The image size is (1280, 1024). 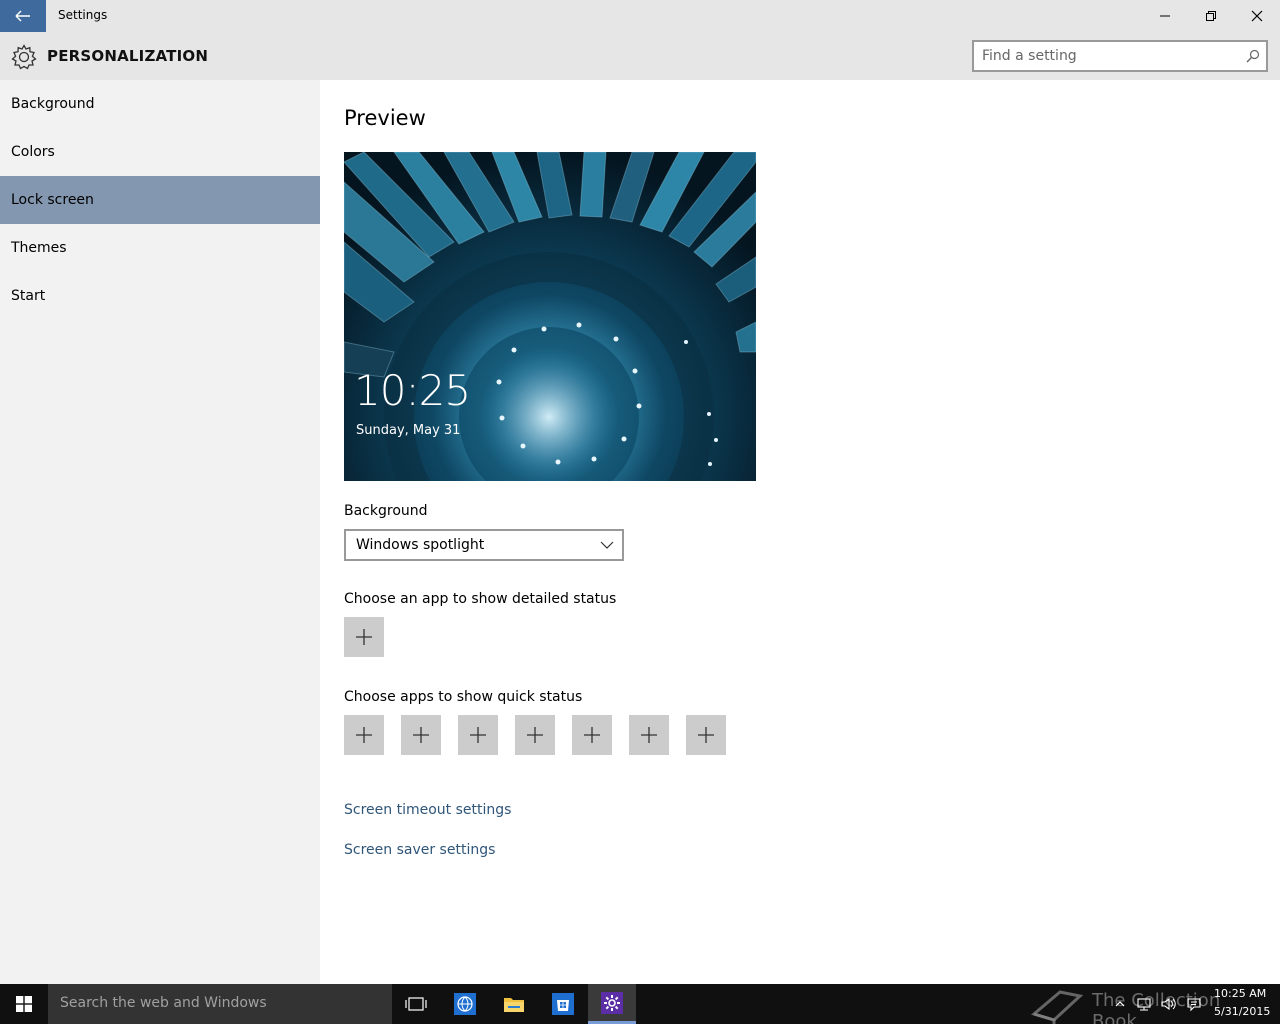 I want to click on store-icon, so click(x=563, y=1004).